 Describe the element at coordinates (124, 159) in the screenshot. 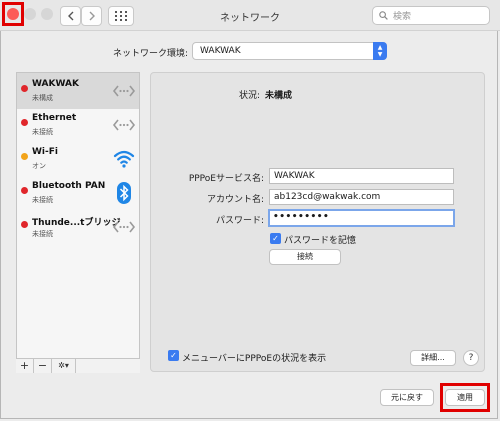

I see `wifi-icon` at that location.